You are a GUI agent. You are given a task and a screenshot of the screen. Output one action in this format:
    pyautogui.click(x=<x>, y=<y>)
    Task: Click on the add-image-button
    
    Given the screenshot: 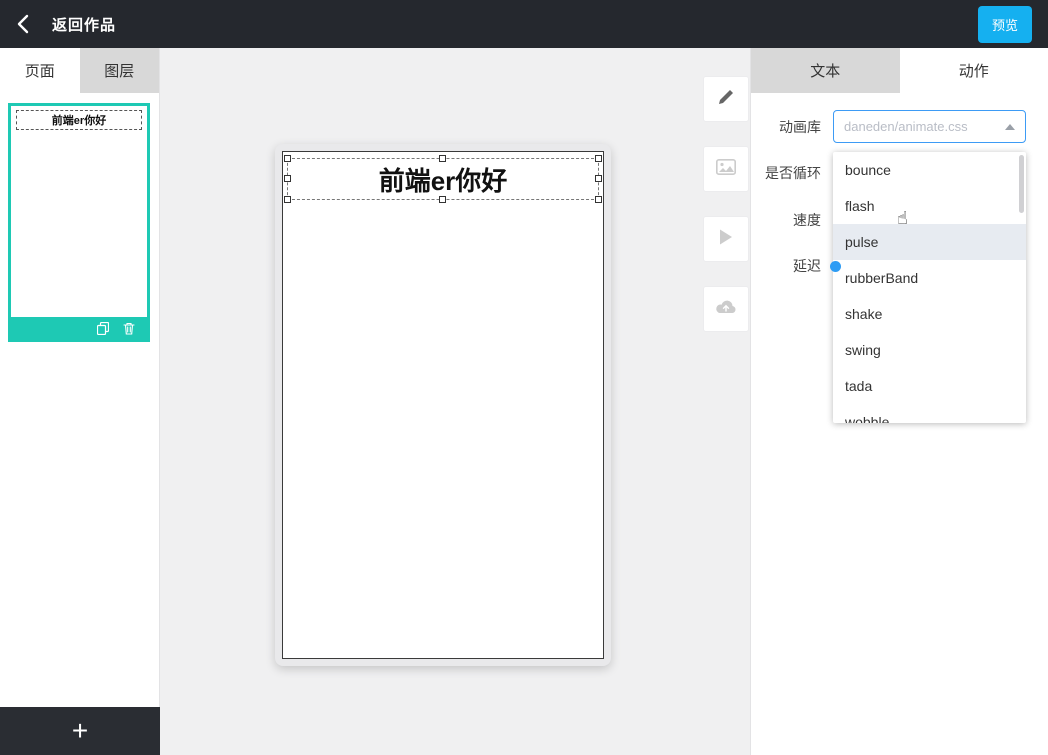 What is the action you would take?
    pyautogui.click(x=726, y=169)
    